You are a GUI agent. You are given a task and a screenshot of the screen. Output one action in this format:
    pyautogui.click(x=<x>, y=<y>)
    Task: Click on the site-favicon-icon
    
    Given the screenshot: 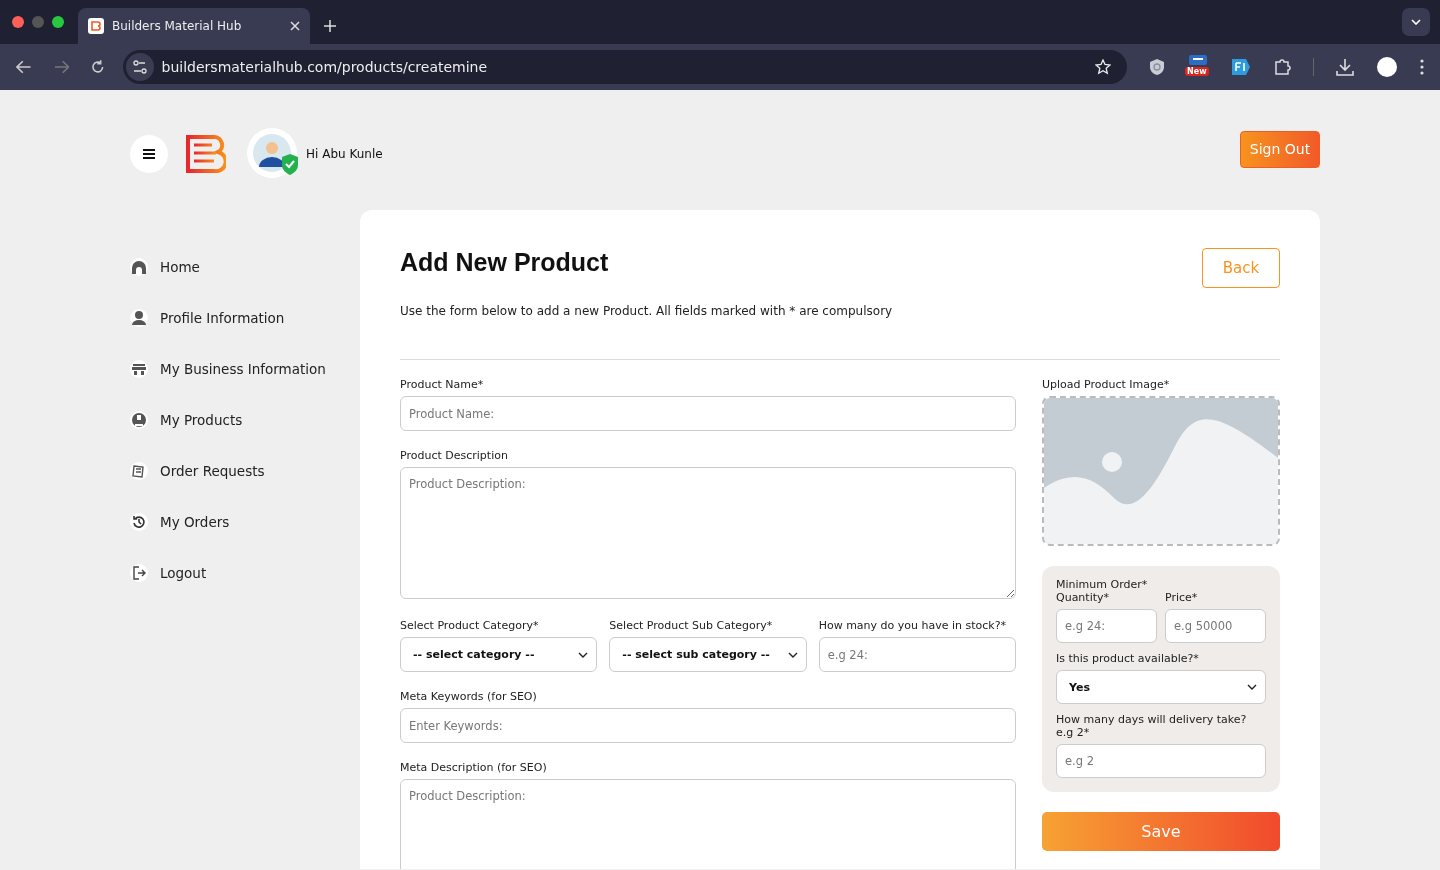 What is the action you would take?
    pyautogui.click(x=96, y=26)
    